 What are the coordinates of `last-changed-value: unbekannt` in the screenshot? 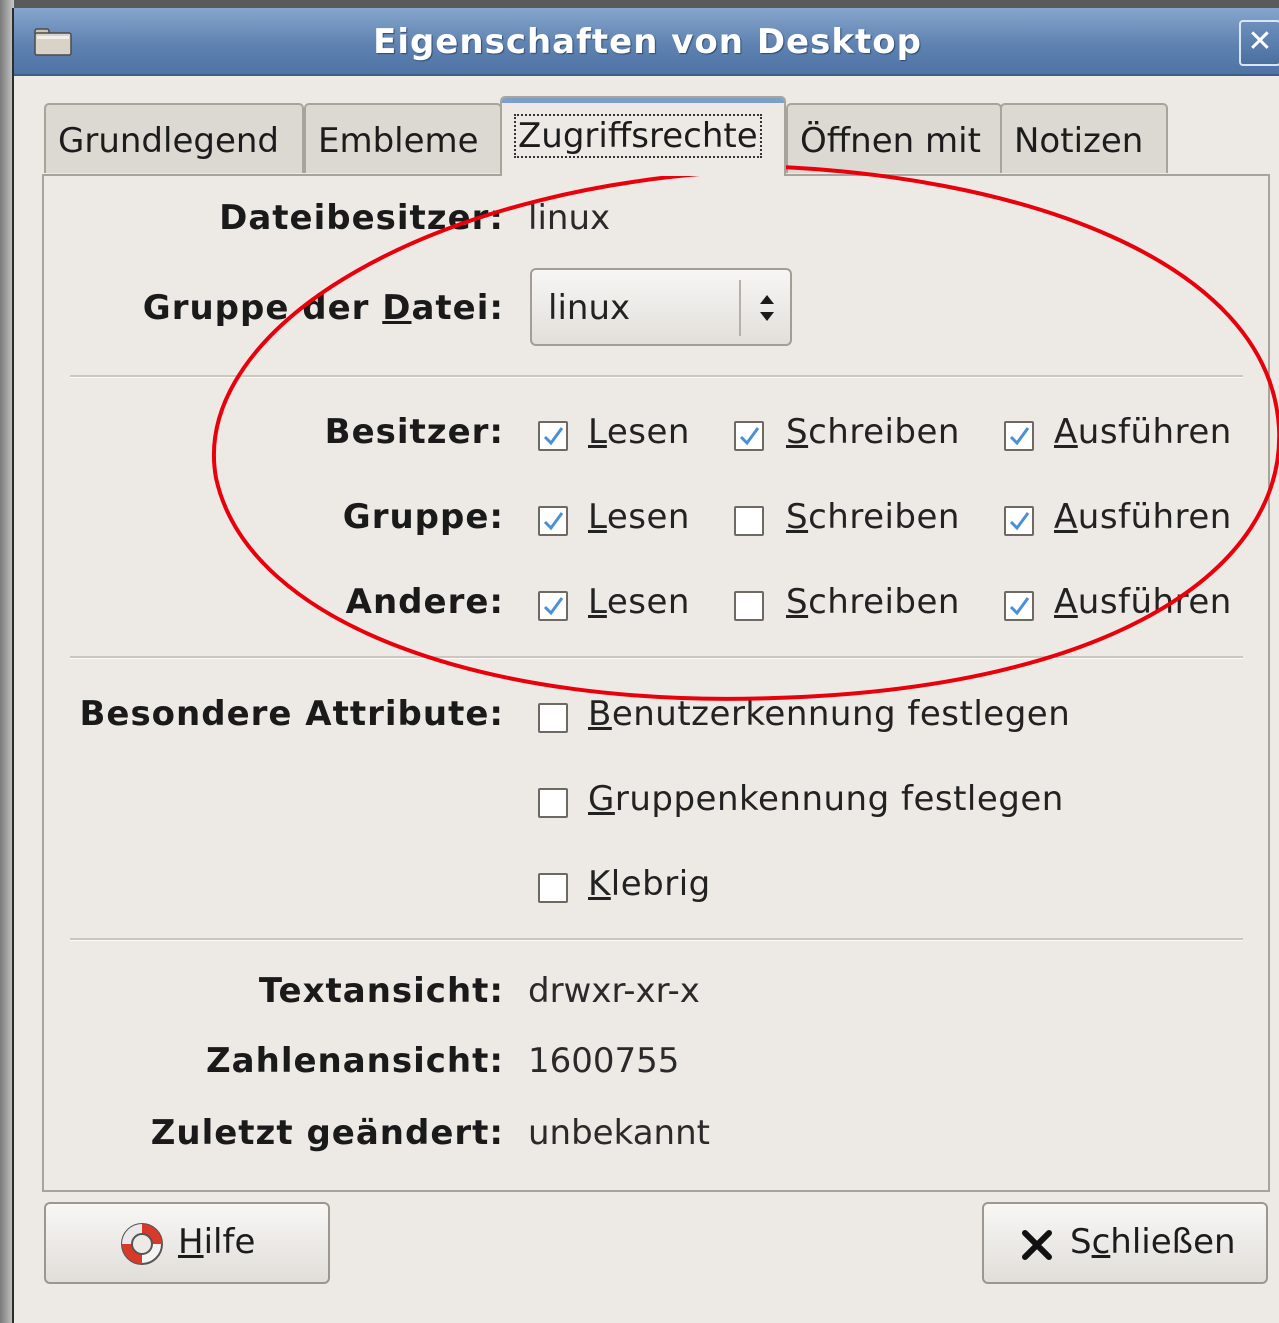 It's located at (619, 1133).